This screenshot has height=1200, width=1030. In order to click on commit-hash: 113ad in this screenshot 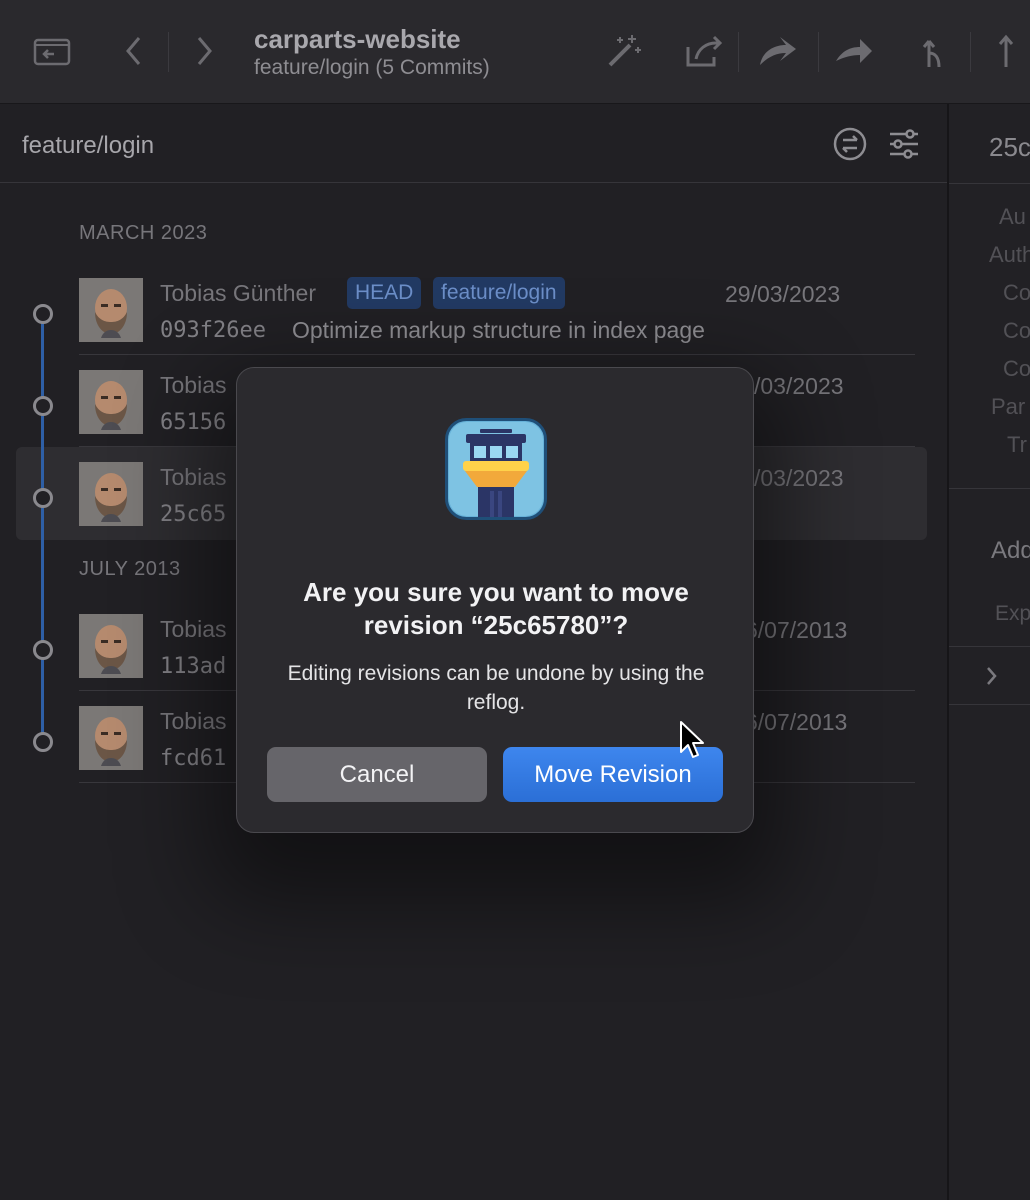, I will do `click(193, 666)`.